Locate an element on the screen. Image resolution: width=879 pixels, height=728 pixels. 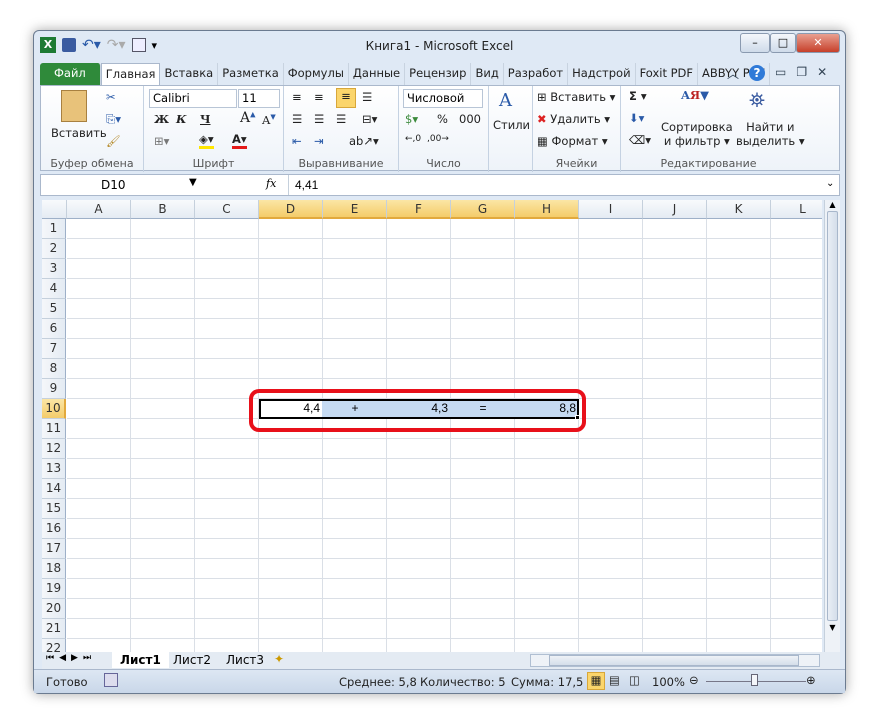
row-header-3: 3 is located at coordinates (54, 269).